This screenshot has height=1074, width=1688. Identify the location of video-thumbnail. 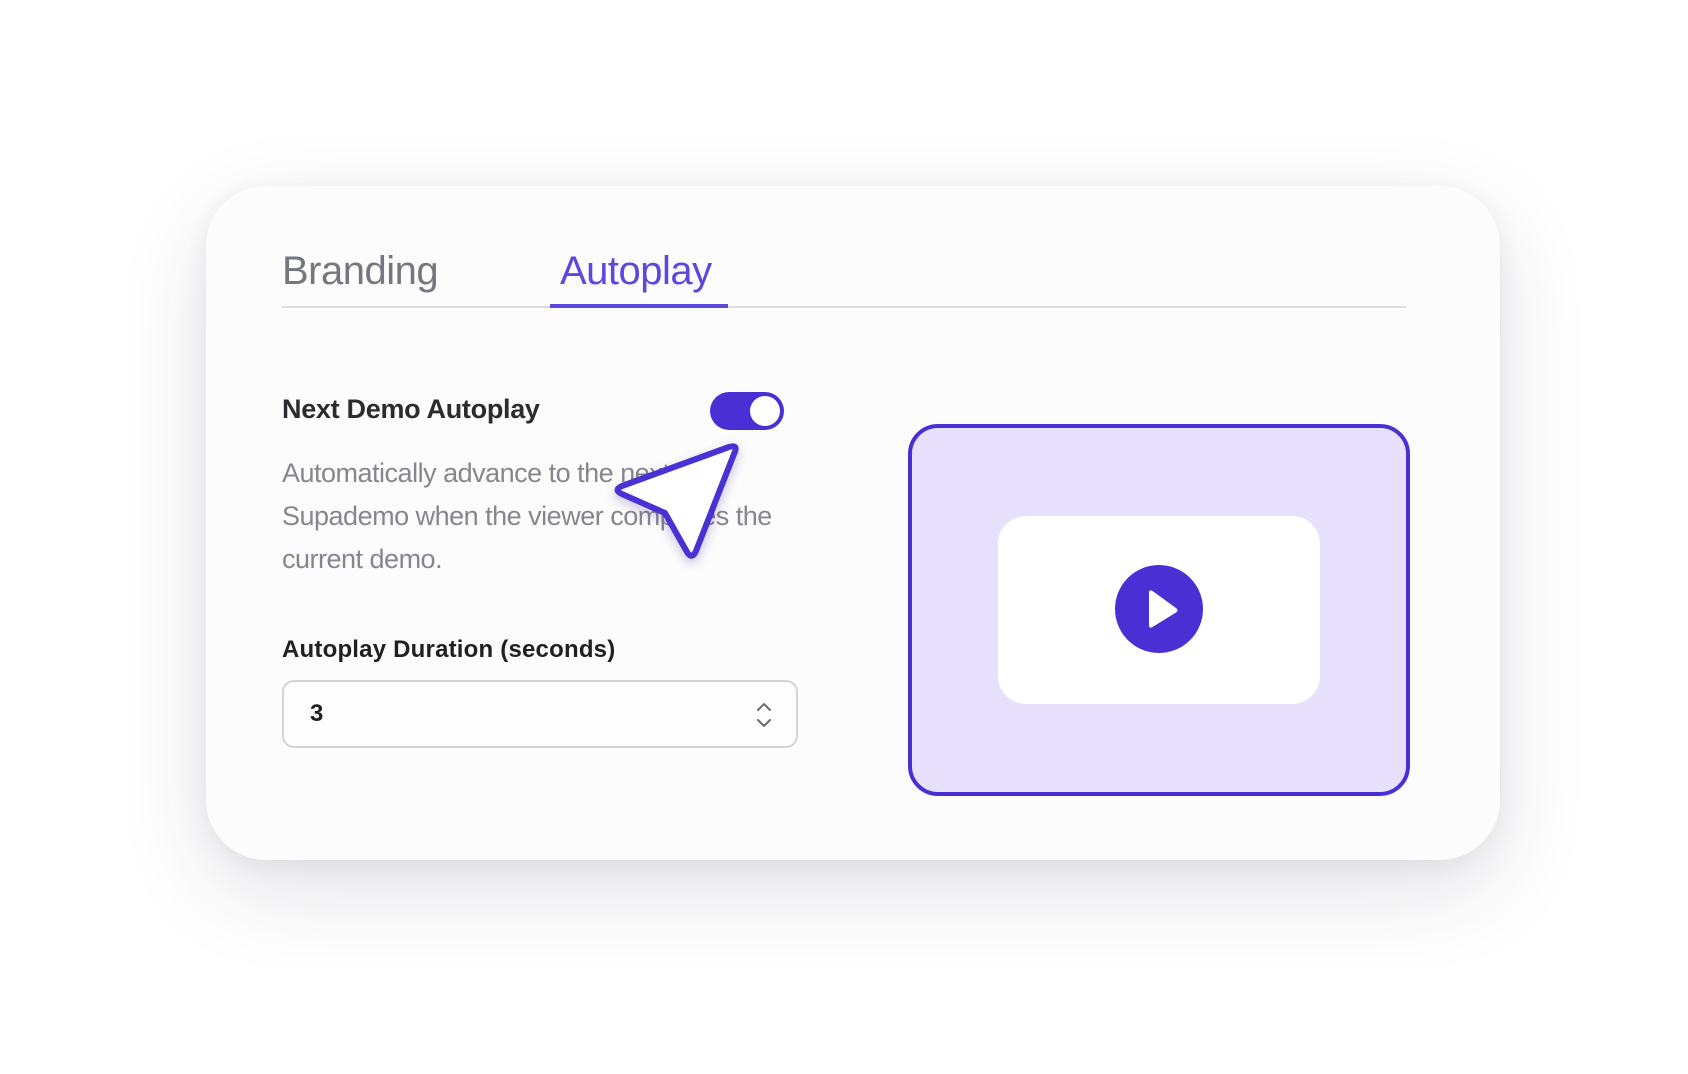
(1159, 610).